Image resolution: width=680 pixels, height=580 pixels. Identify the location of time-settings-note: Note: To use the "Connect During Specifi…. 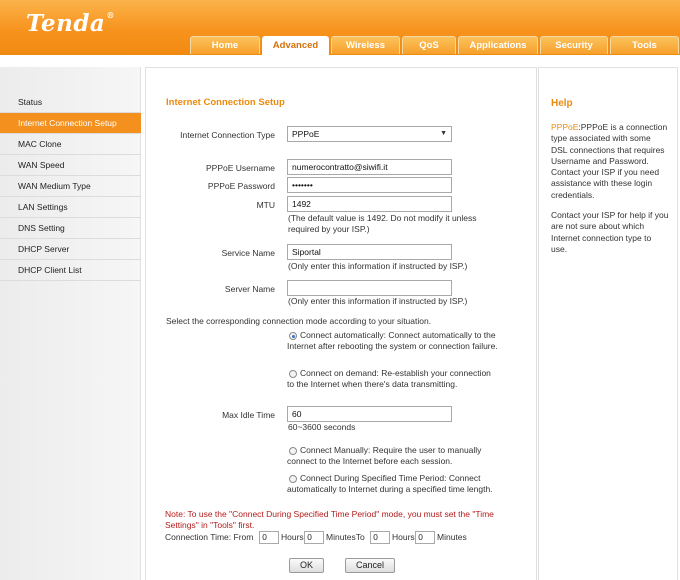
(329, 519).